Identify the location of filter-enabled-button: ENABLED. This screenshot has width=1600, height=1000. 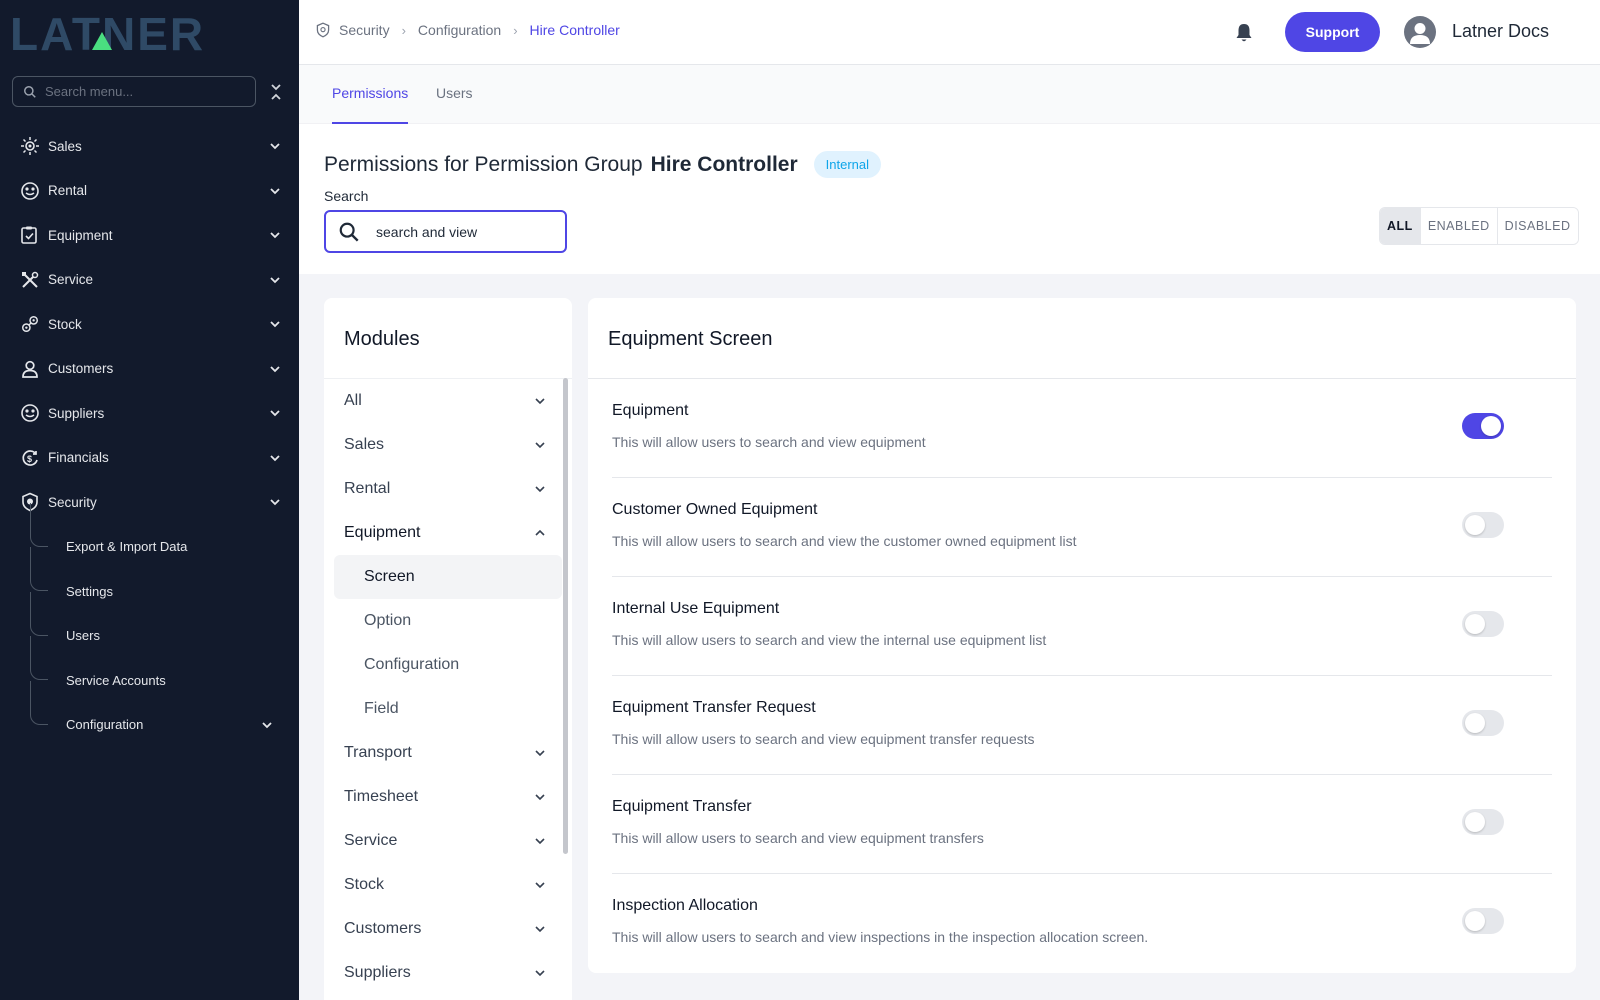
(1458, 226).